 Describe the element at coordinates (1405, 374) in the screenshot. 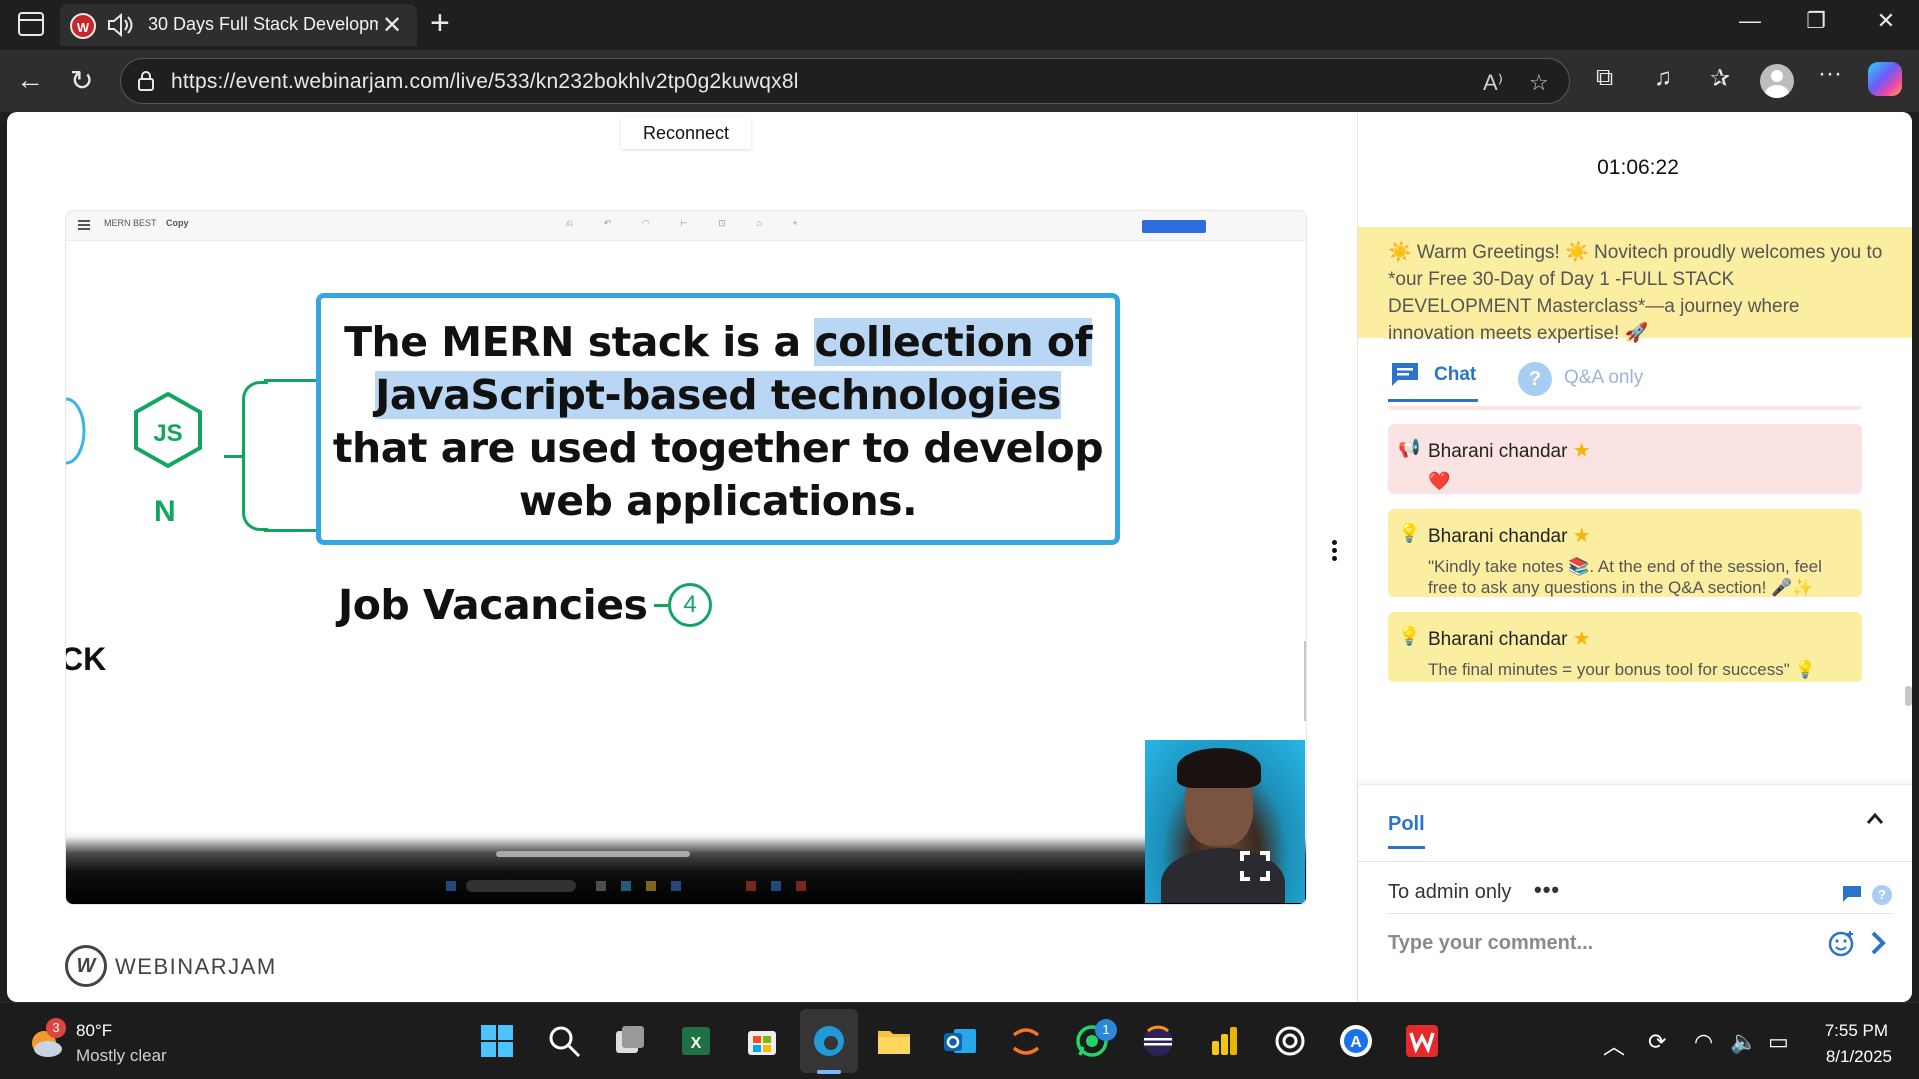

I see `chat-bubble-icon` at that location.